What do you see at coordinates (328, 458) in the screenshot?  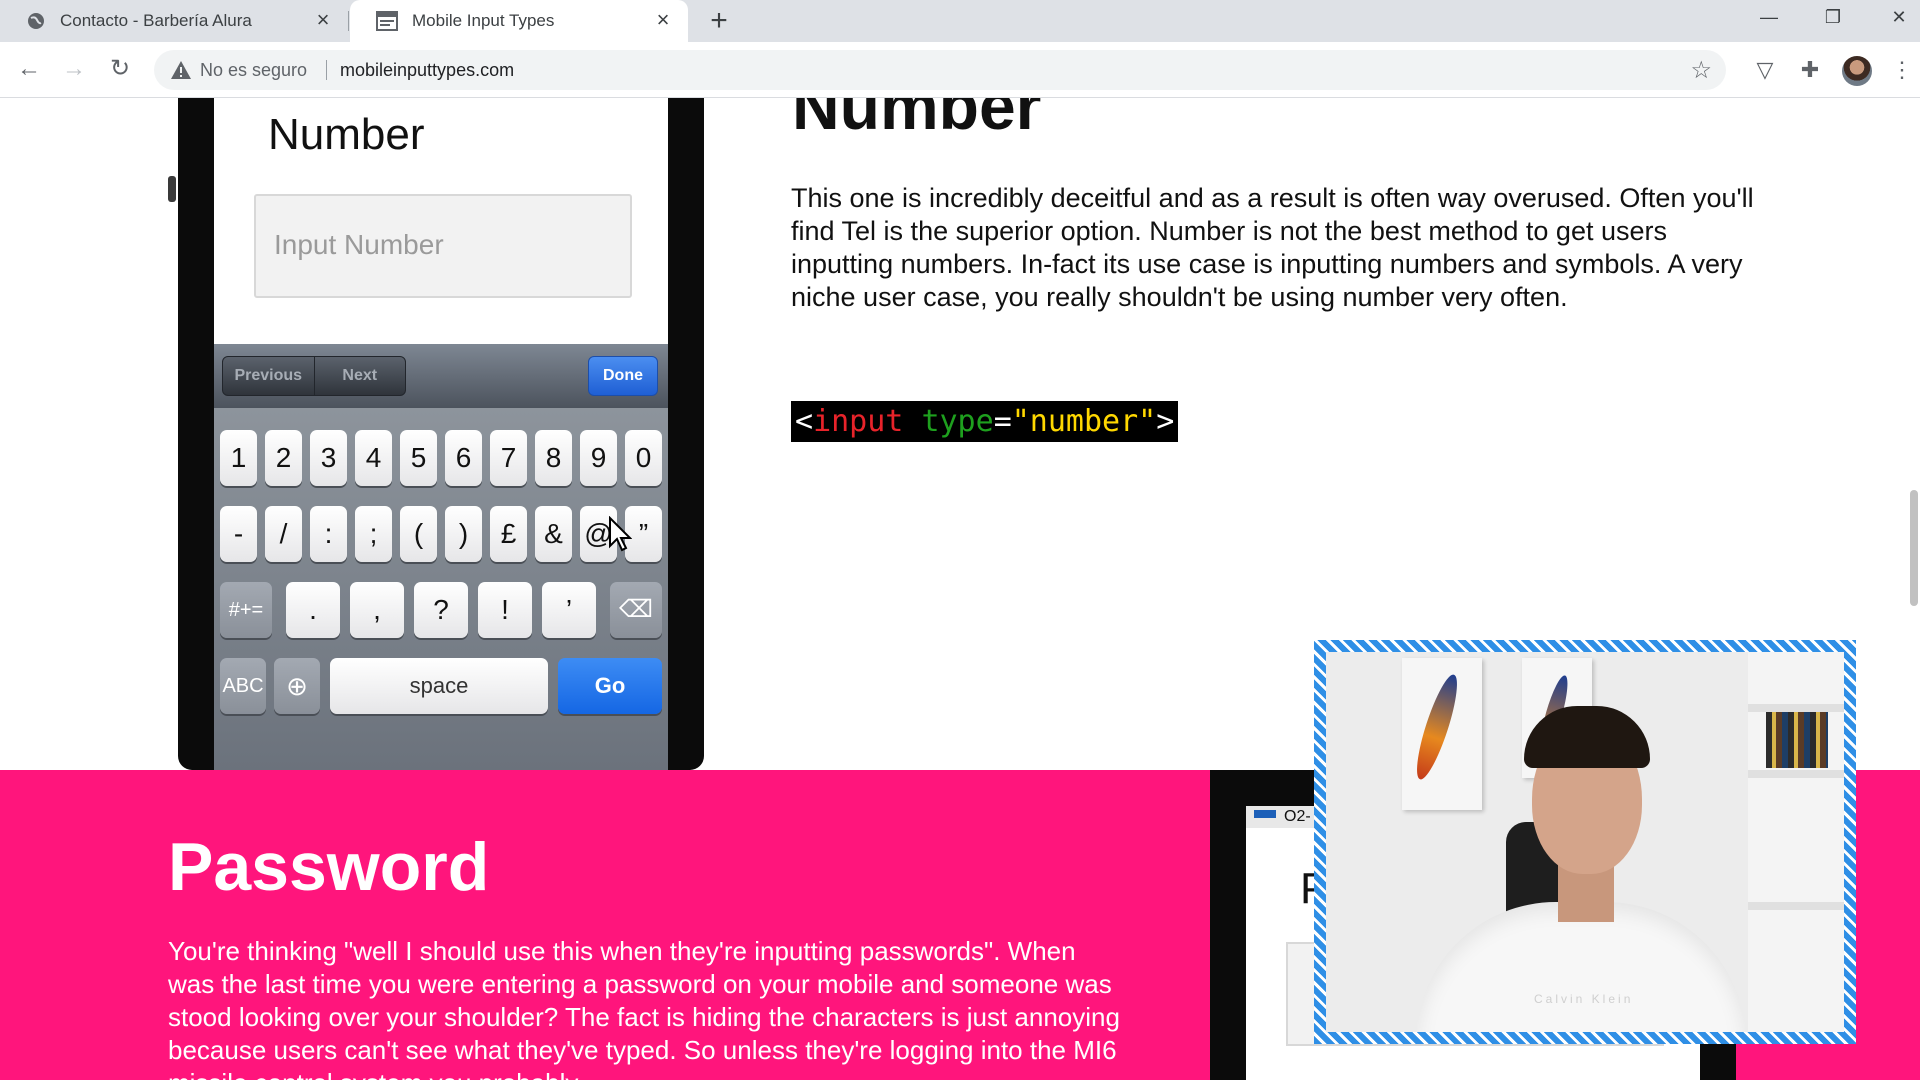 I see `key-3: 3` at bounding box center [328, 458].